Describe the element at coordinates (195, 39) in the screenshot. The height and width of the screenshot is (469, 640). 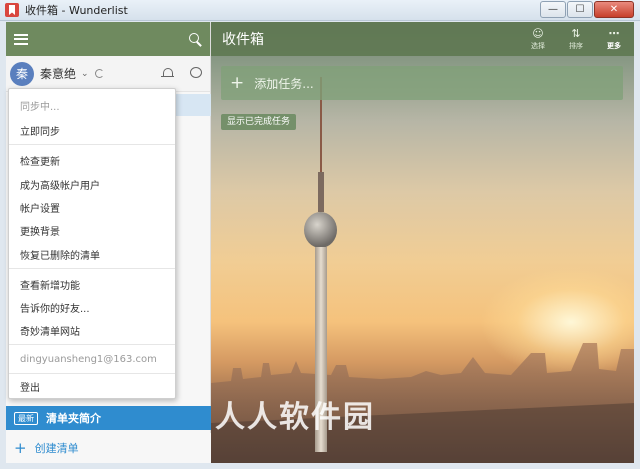
I see `search-icon` at that location.